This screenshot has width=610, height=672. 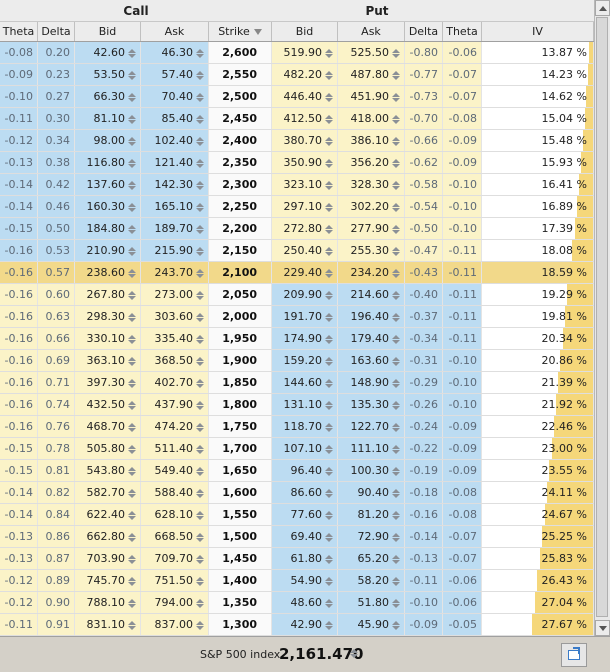 What do you see at coordinates (108, 338) in the screenshot?
I see `call-bid-cell: 330.10` at bounding box center [108, 338].